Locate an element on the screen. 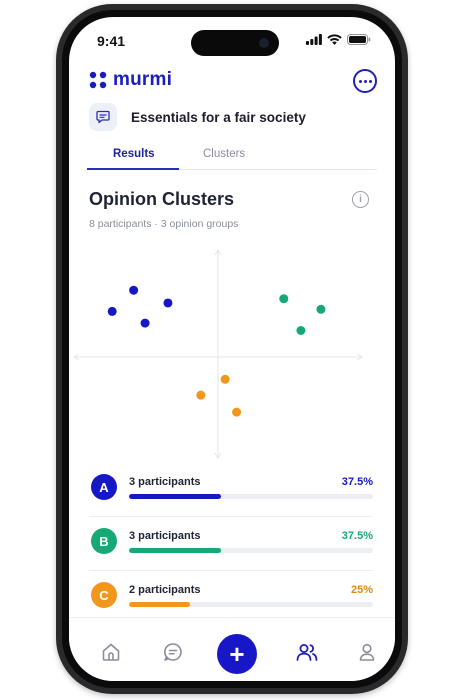 This screenshot has height=700, width=466. more-options-button is located at coordinates (365, 81).